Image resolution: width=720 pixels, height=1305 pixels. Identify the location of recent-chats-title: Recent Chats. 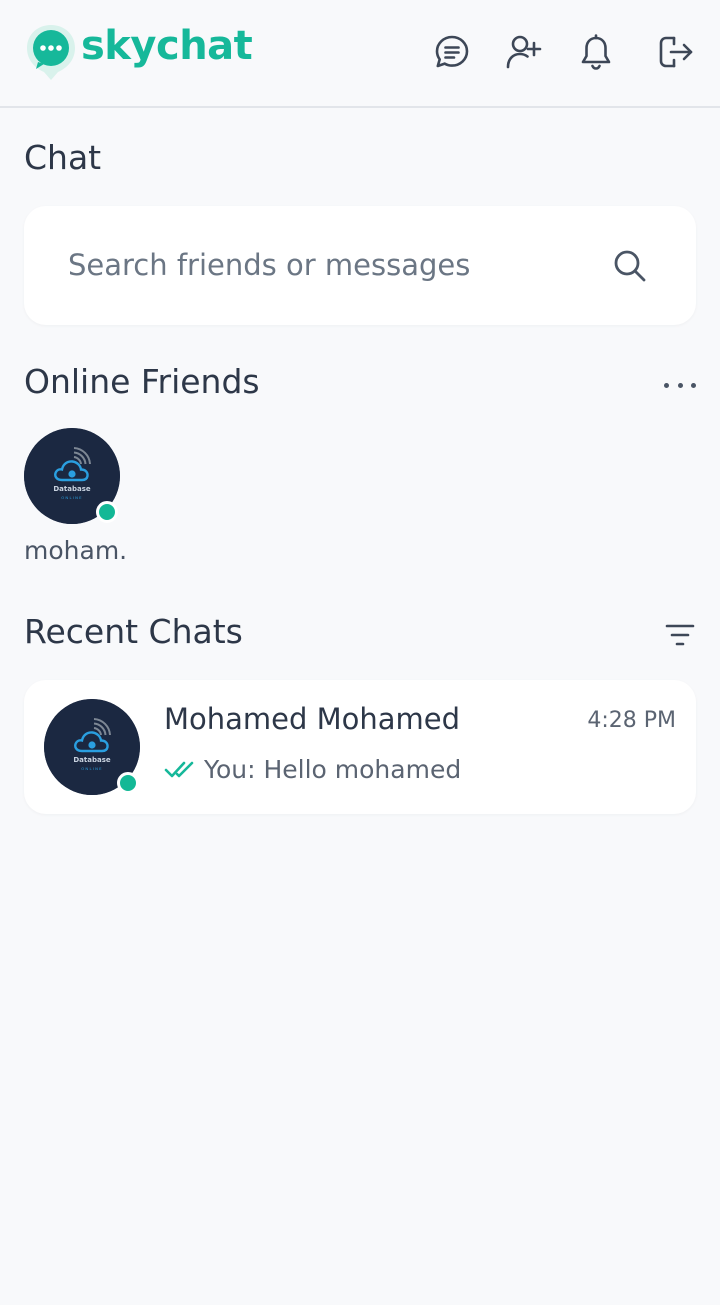
(133, 631).